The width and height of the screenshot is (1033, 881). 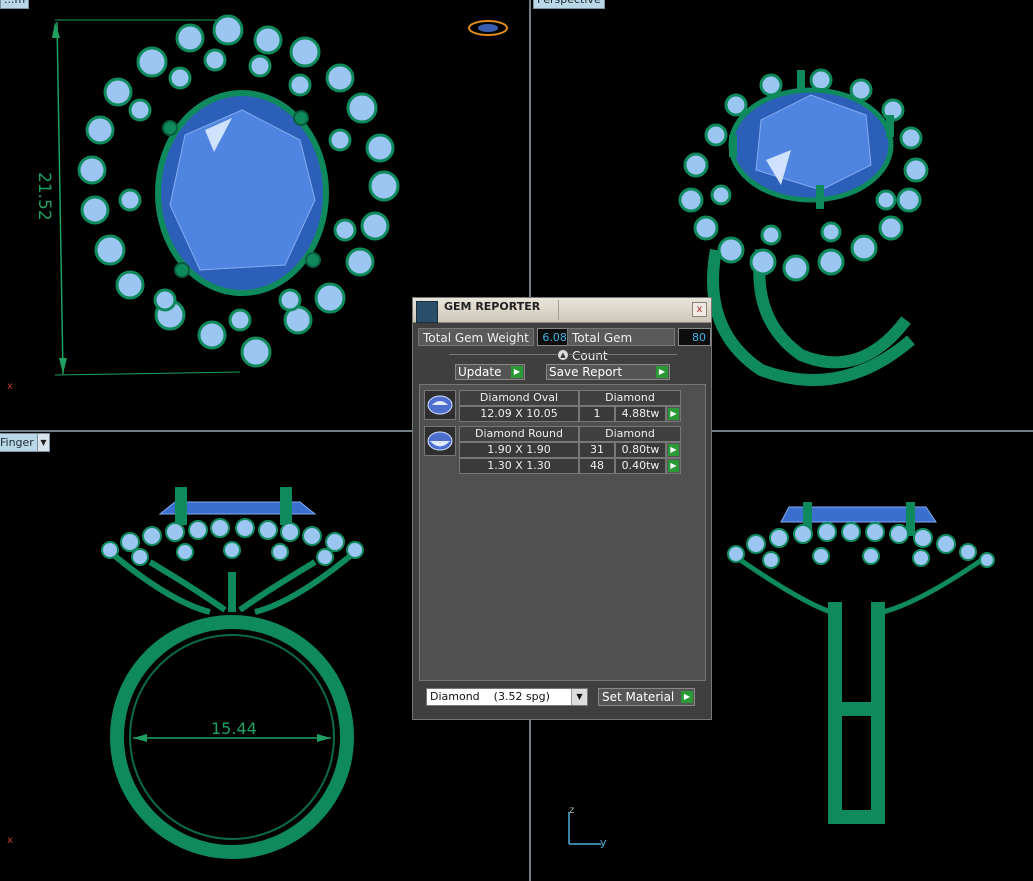 I want to click on viewport-finger-label: Finger, so click(x=19, y=442).